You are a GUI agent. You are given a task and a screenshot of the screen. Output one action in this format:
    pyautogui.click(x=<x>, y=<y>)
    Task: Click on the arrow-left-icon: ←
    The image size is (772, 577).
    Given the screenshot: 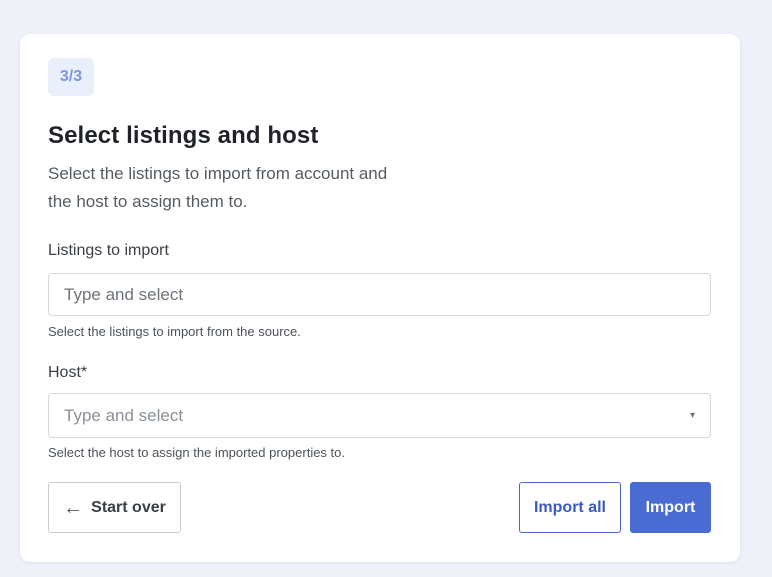 What is the action you would take?
    pyautogui.click(x=73, y=507)
    